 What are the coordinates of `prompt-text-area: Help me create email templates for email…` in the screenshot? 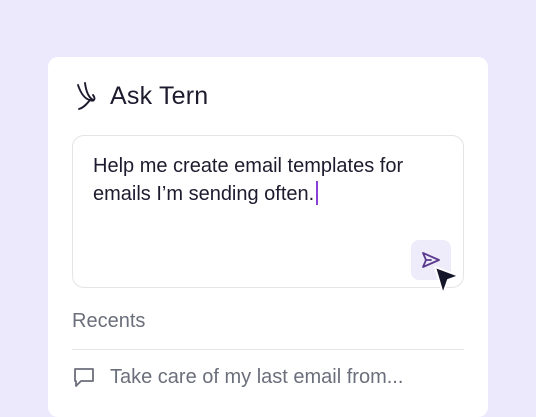 It's located at (263, 180).